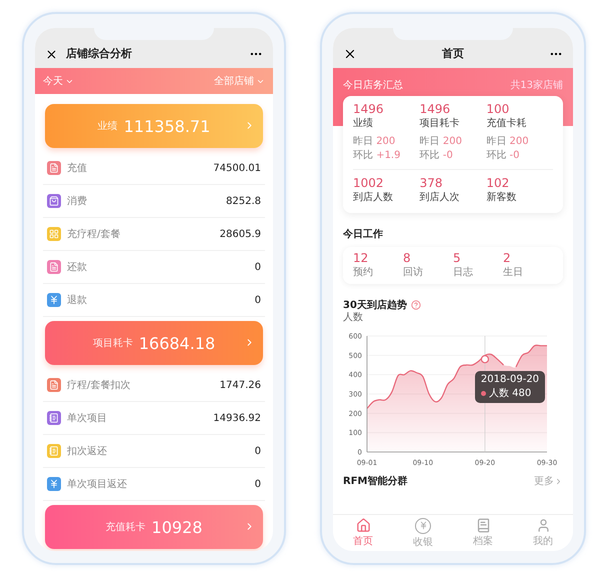 Image resolution: width=612 pixels, height=585 pixels. Describe the element at coordinates (413, 273) in the screenshot. I see `work-label: 回访` at that location.